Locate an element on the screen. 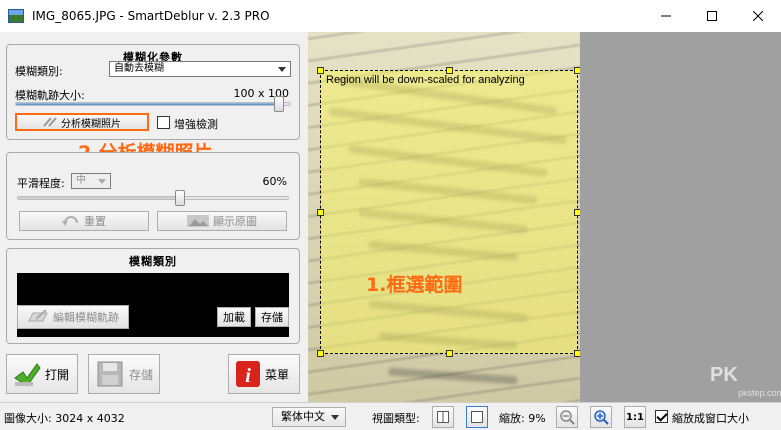 The width and height of the screenshot is (781, 430). resize-handle-top is located at coordinates (449, 70).